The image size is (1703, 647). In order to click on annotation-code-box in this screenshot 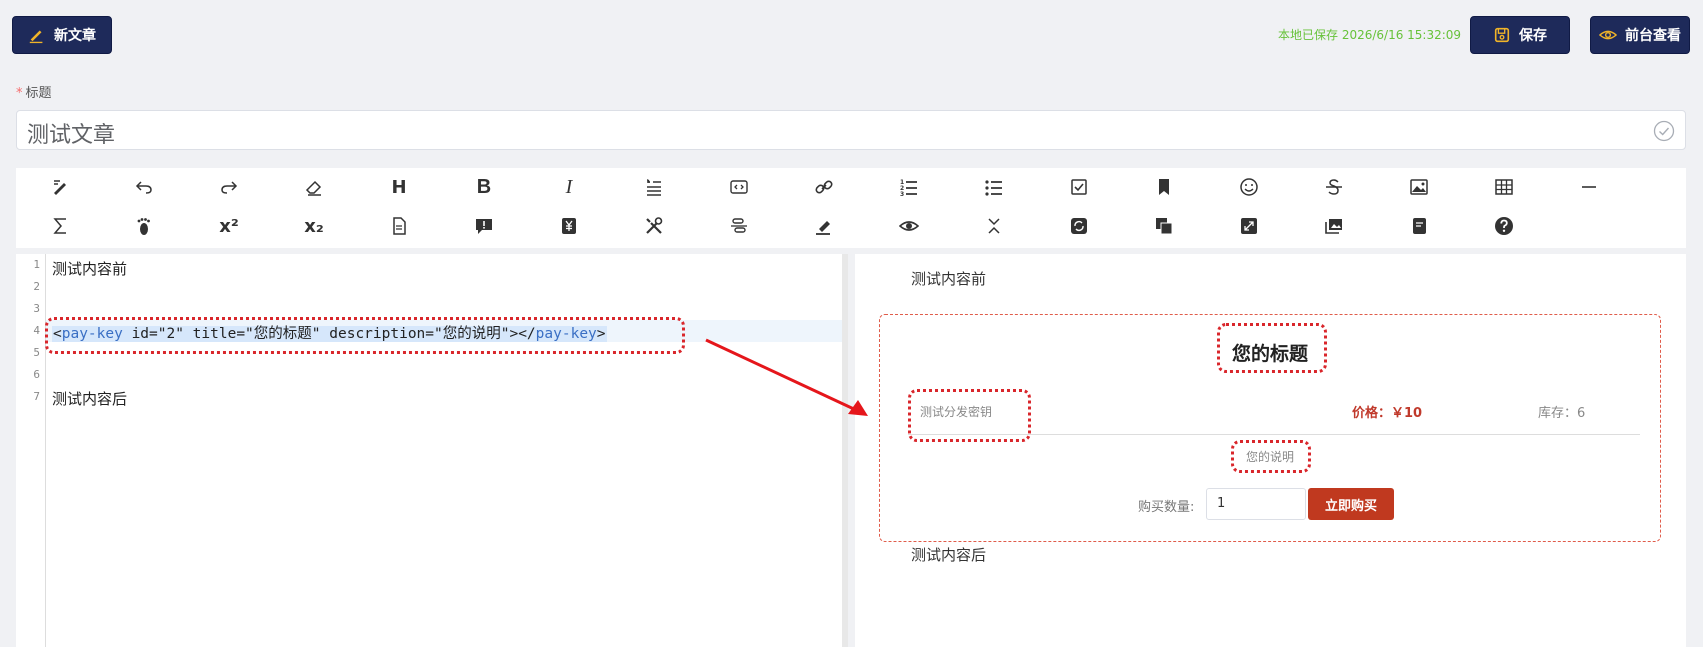, I will do `click(365, 335)`.